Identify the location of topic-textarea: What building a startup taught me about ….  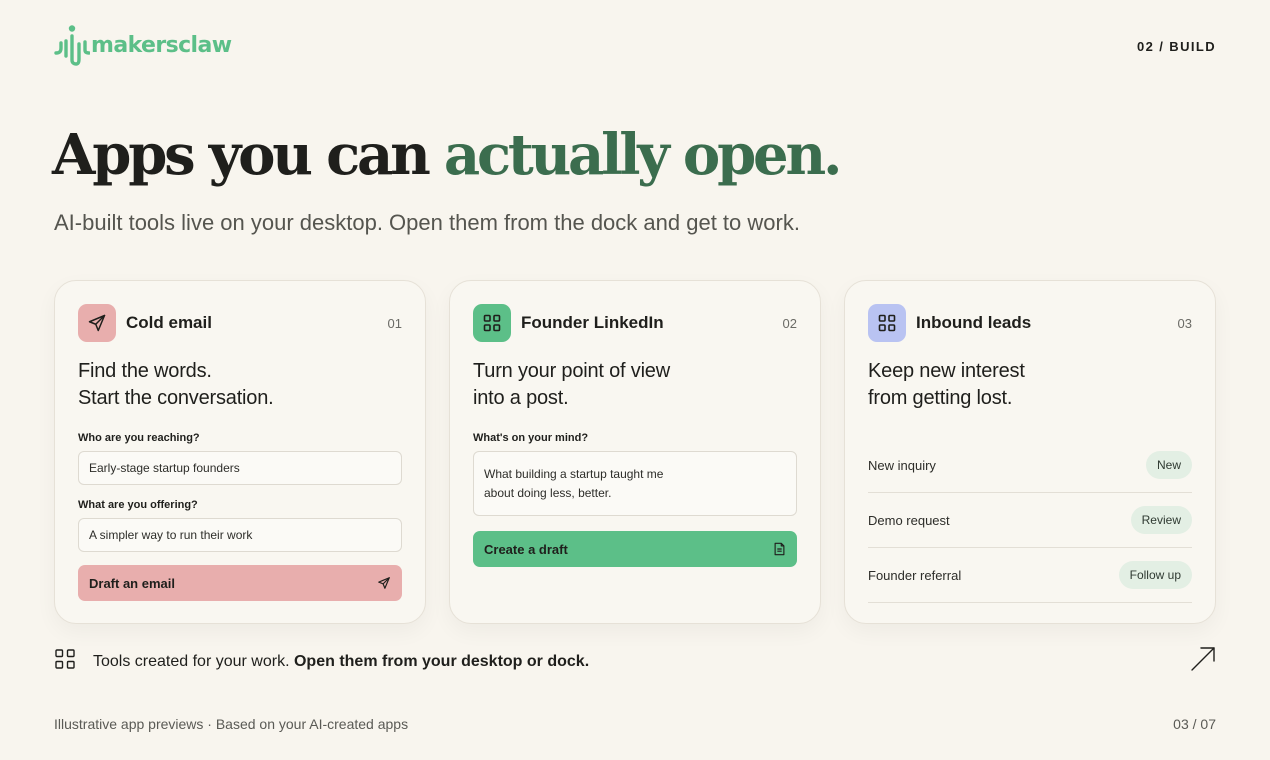
(635, 483).